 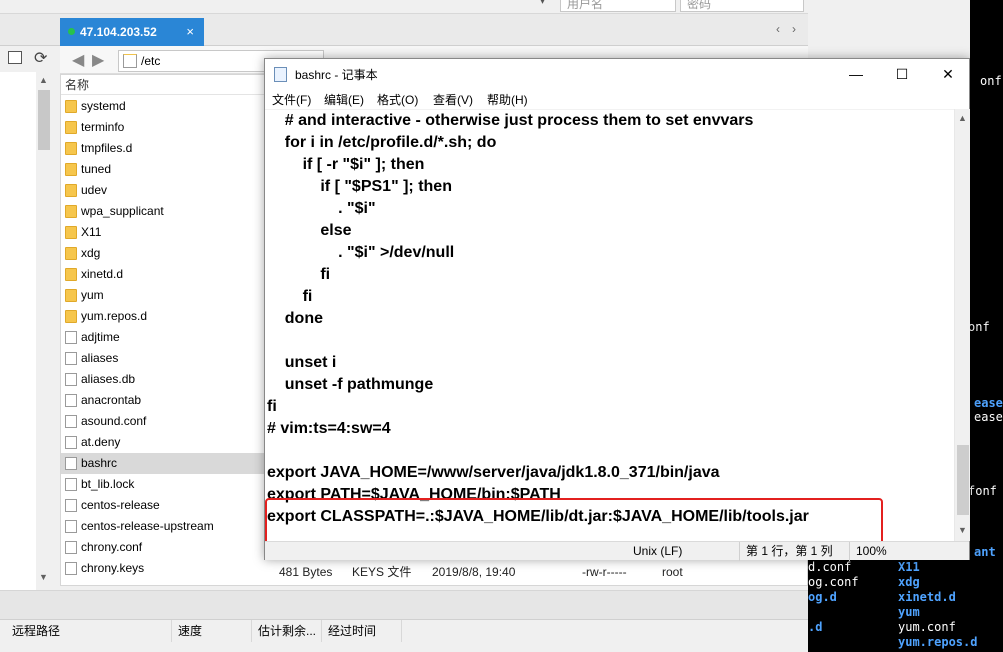 What do you see at coordinates (164, 232) in the screenshot?
I see `folder-list-item: X11` at bounding box center [164, 232].